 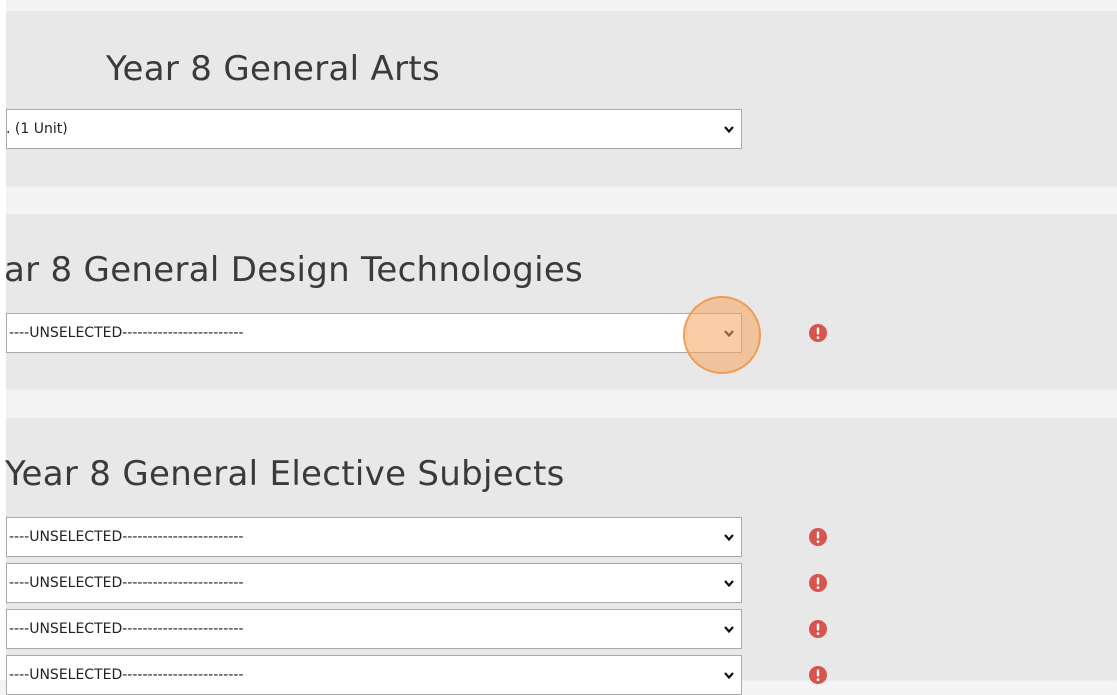 What do you see at coordinates (294, 270) in the screenshot?
I see `section-title: ar 8 General Design Technologies` at bounding box center [294, 270].